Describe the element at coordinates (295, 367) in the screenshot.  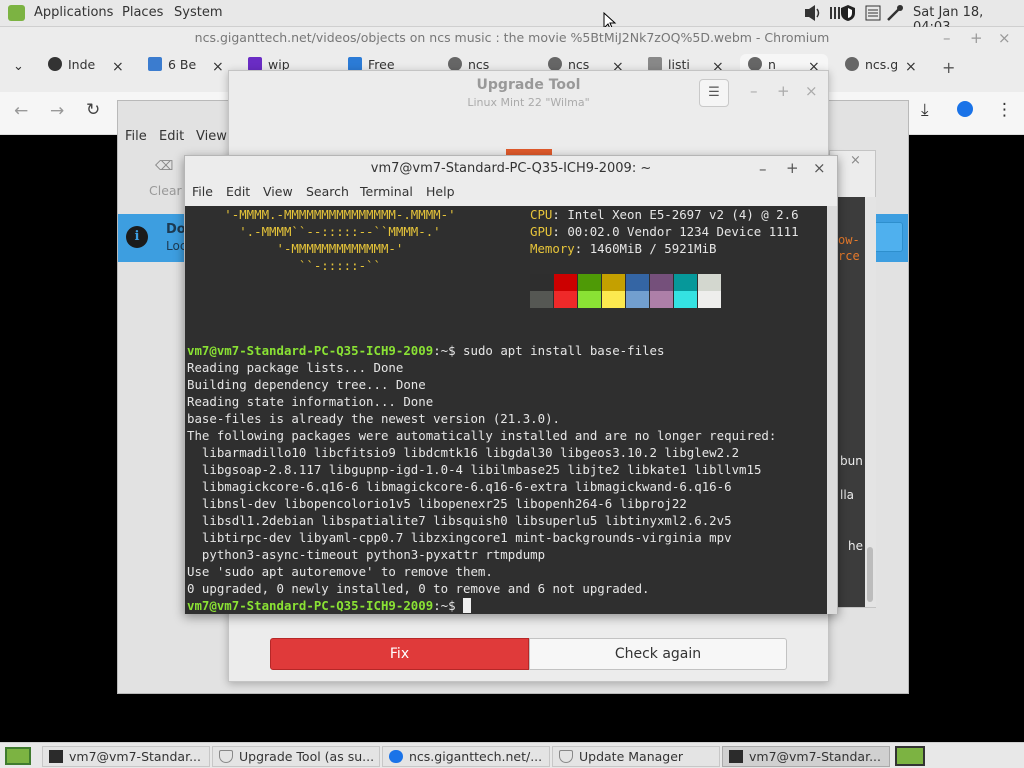
I see `output-line: Reading package lists... Done` at that location.